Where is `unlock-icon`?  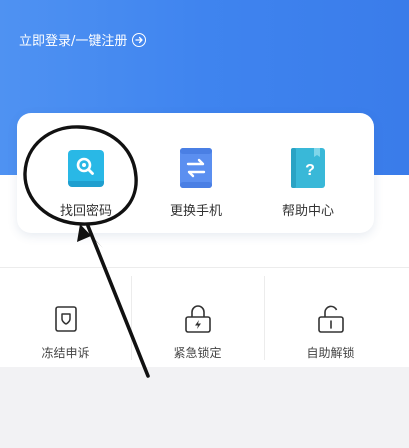
unlock-icon is located at coordinates (331, 319).